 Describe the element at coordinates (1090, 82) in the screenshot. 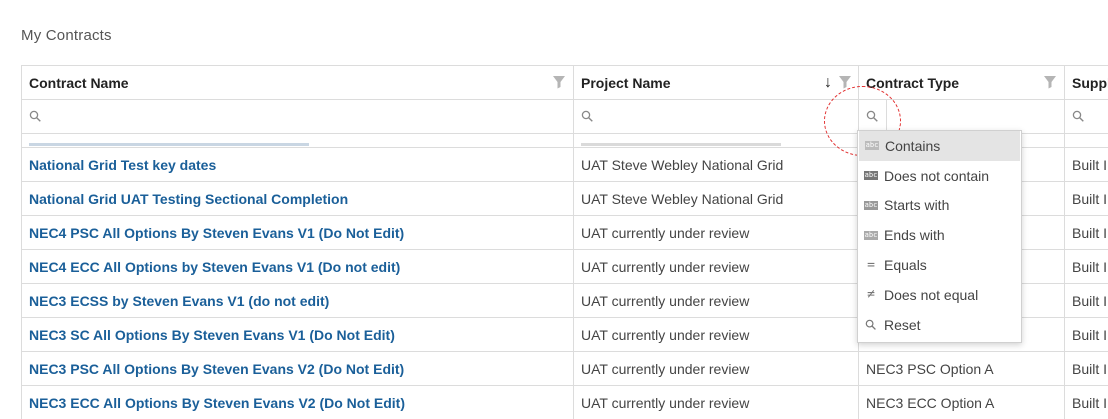

I see `column-header-label: Suppl` at that location.